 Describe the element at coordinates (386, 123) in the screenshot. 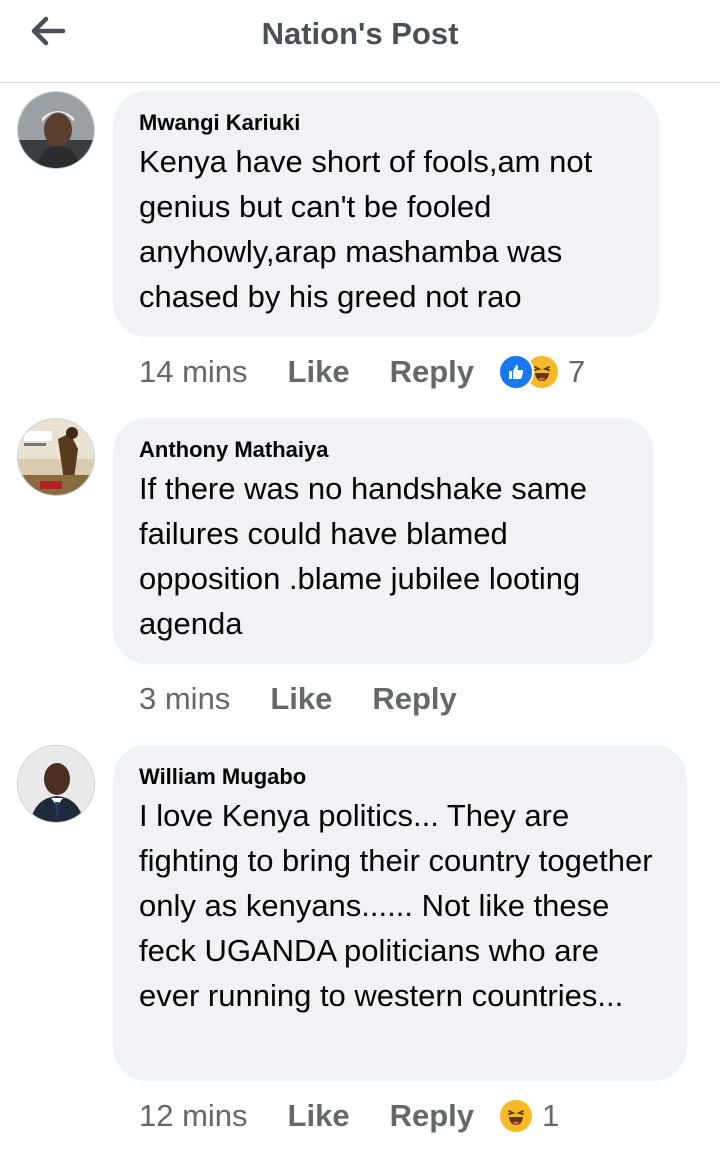

I see `comment-author: Mwangi Kariuki` at that location.